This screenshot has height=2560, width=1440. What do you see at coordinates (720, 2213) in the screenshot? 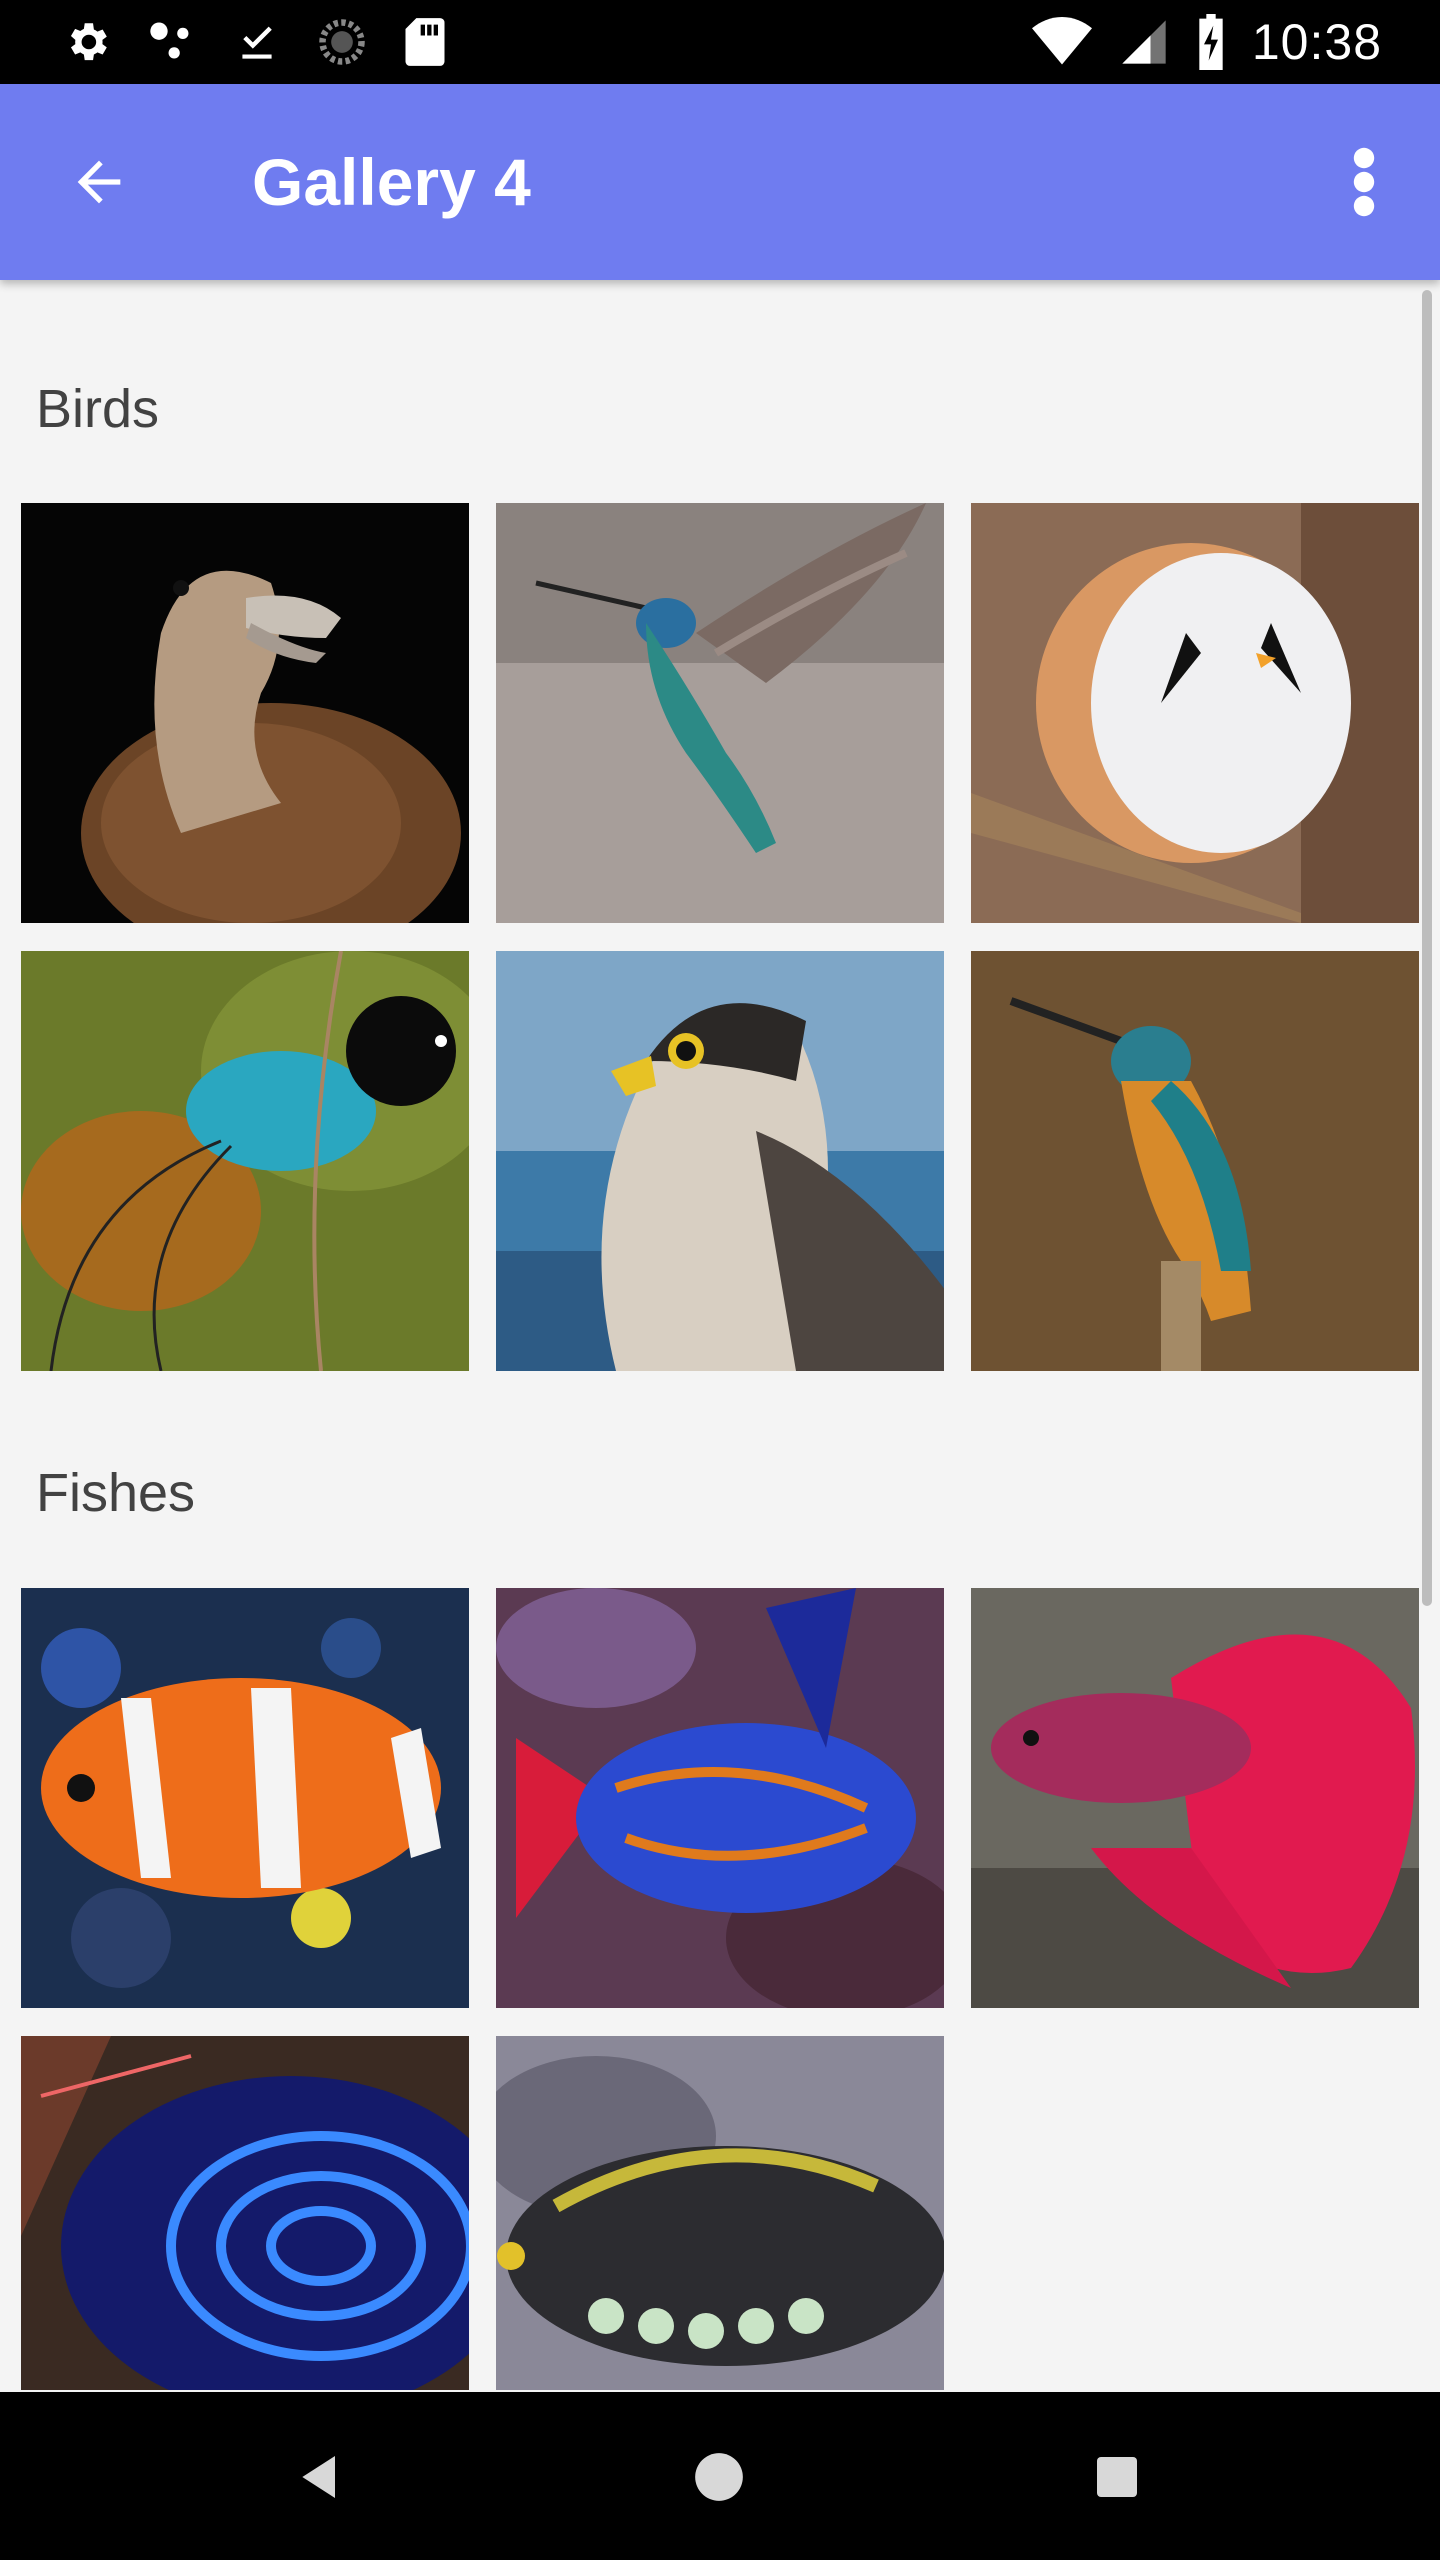
I see `gallery-item-triggerfish` at bounding box center [720, 2213].